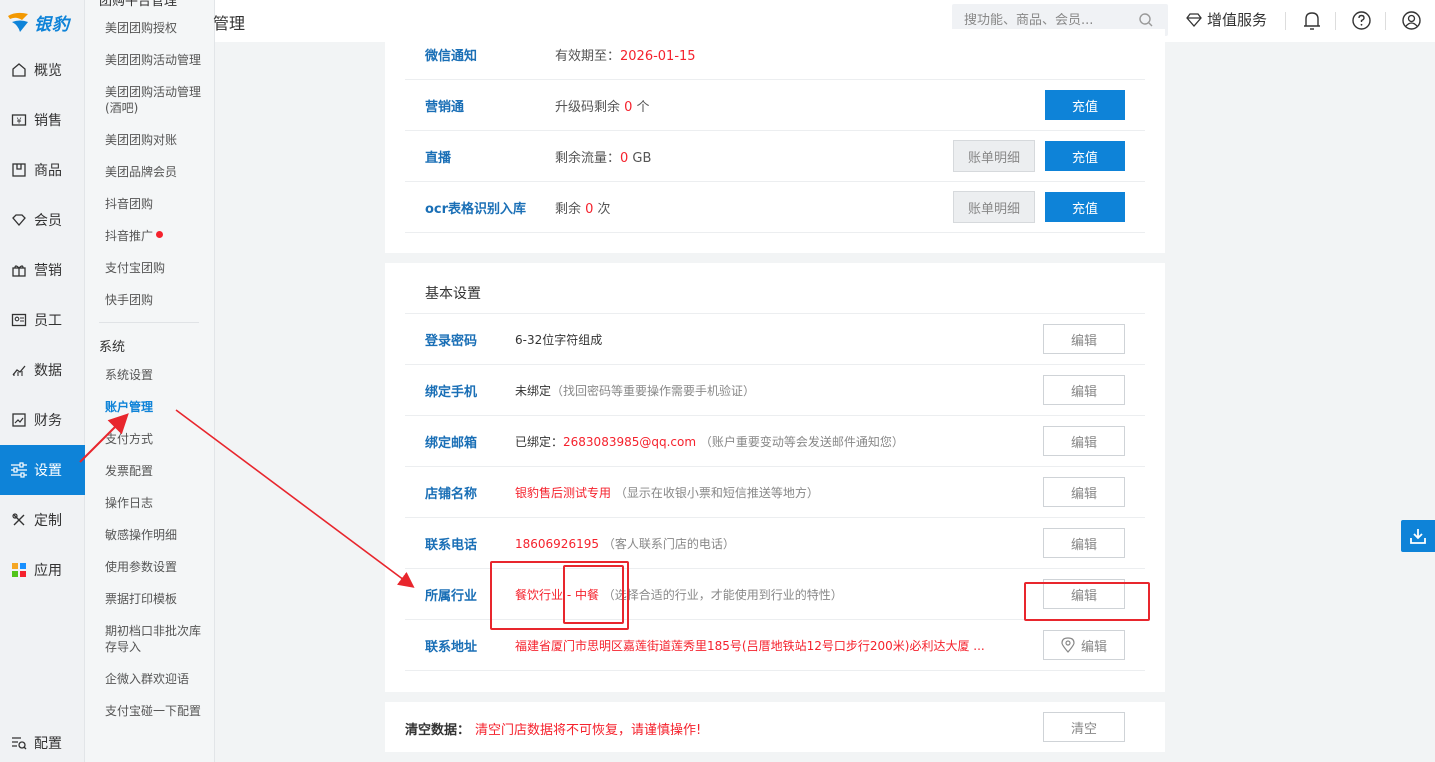 Image resolution: width=1435 pixels, height=762 pixels. What do you see at coordinates (157, 711) in the screenshot?
I see `subnav-item: 支付宝碰一下配置` at bounding box center [157, 711].